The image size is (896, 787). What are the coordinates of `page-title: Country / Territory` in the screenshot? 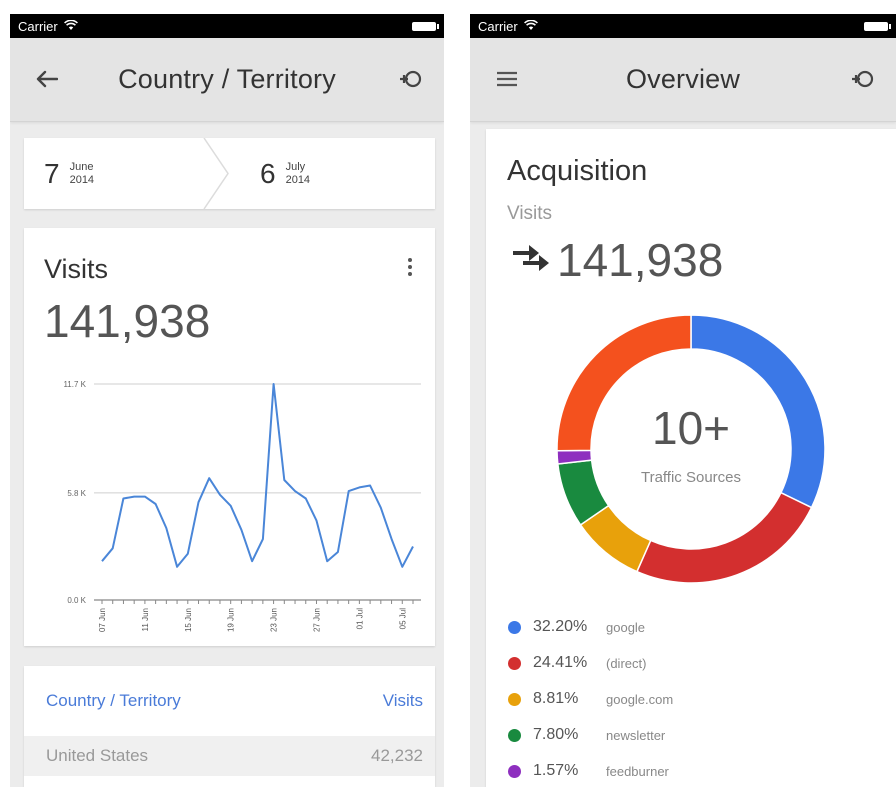 It's located at (227, 79).